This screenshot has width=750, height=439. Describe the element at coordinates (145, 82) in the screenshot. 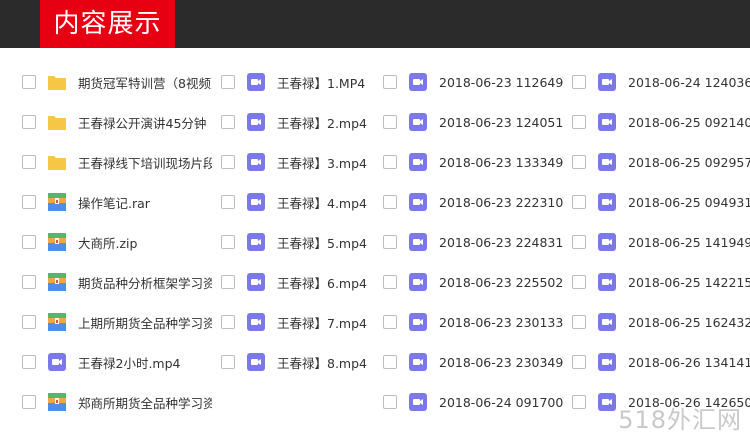

I see `file-name: 期货冠军特训营（8视频）` at that location.